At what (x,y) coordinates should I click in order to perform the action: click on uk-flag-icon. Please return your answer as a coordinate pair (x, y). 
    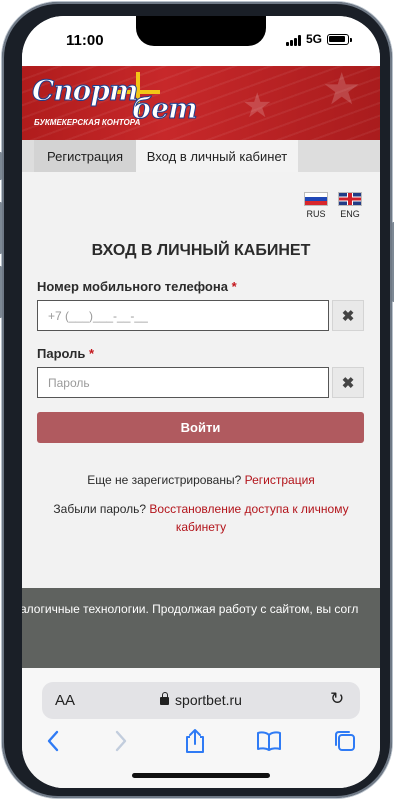
    Looking at the image, I should click on (350, 199).